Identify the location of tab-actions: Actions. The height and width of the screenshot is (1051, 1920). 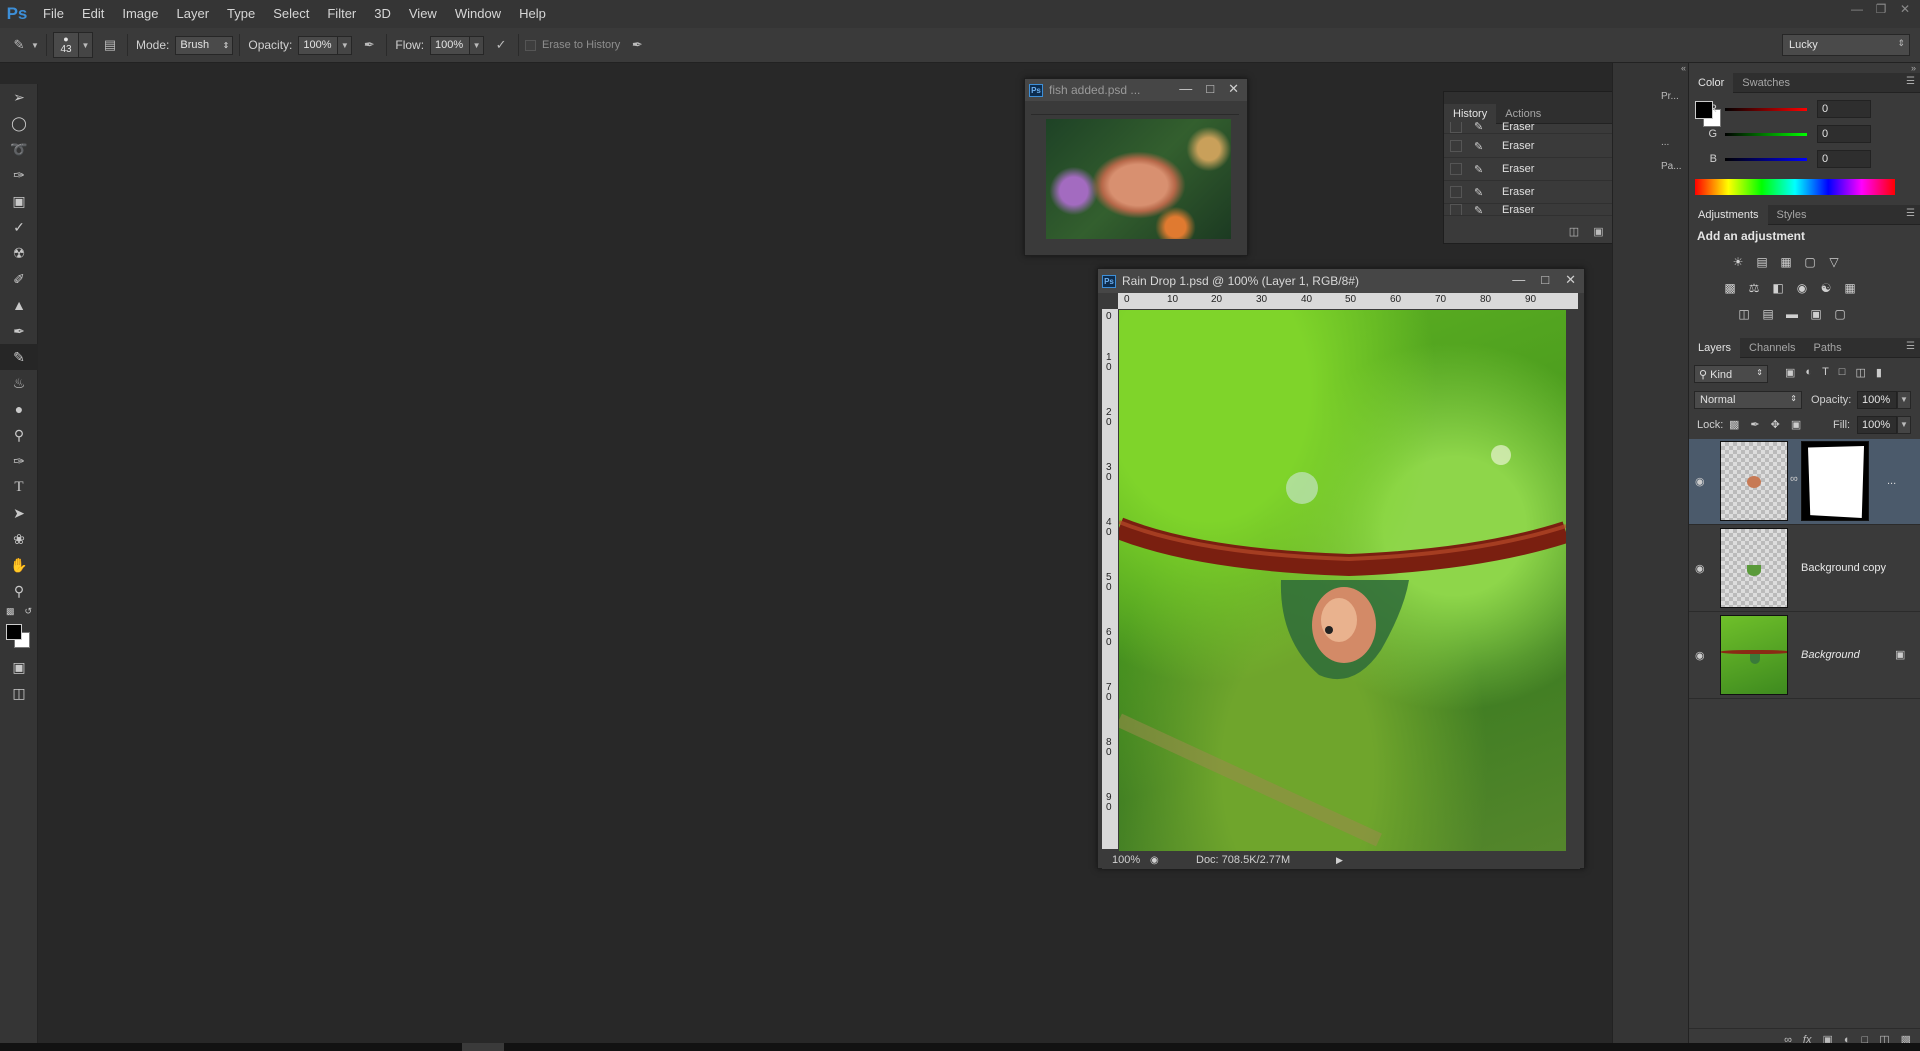
(1523, 114).